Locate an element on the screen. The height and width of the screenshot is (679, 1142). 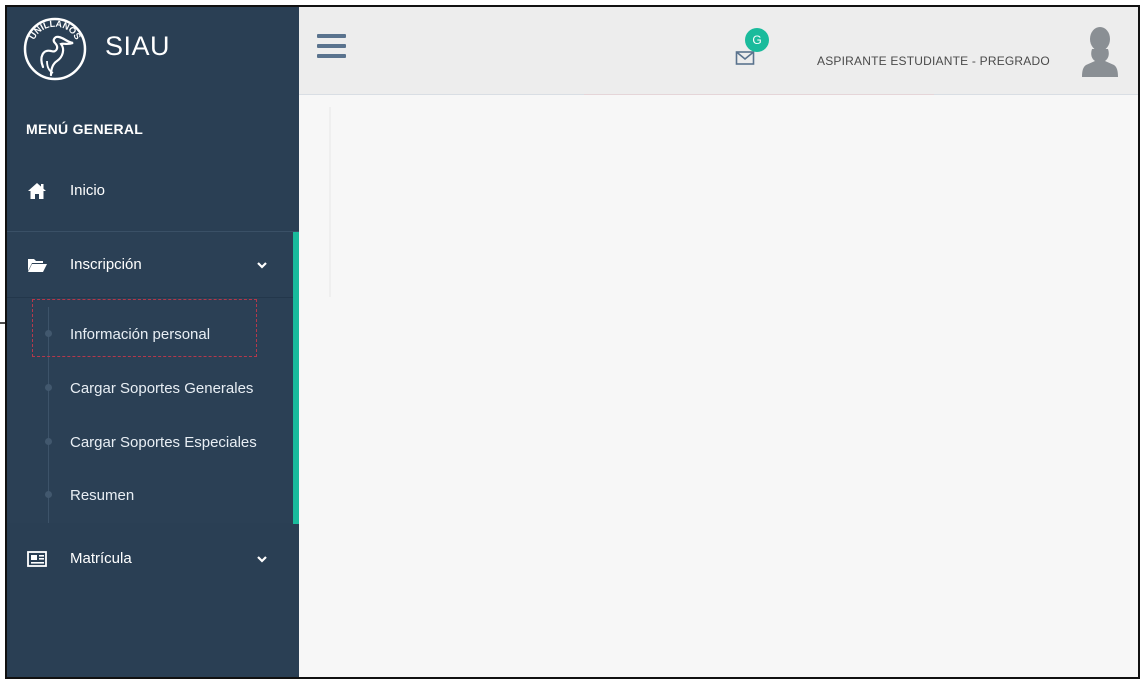
sidebar-item-label: Inicio is located at coordinates (88, 190).